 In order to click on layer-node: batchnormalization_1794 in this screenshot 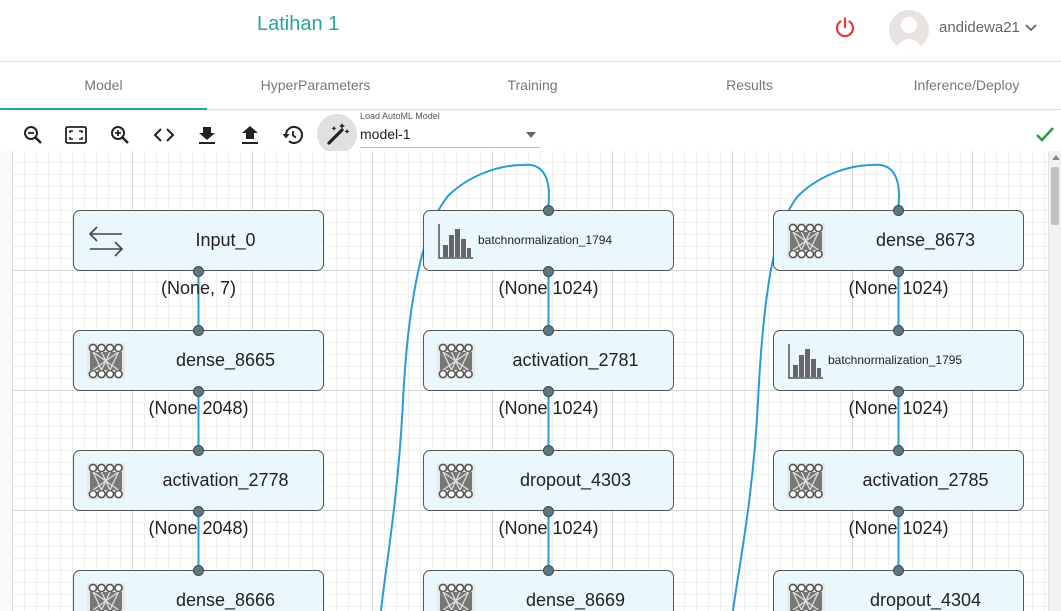, I will do `click(548, 240)`.